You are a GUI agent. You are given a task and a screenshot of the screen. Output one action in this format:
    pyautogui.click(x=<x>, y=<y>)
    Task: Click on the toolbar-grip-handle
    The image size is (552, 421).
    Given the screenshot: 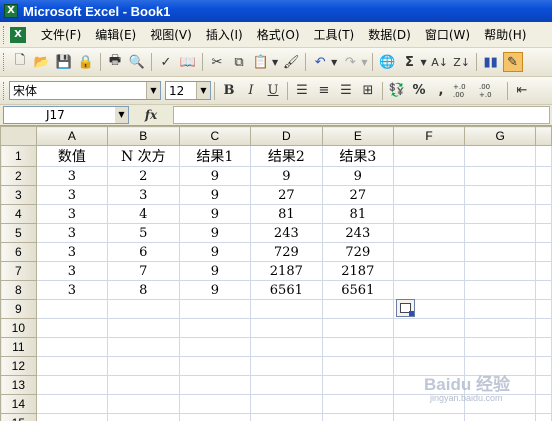 What is the action you would take?
    pyautogui.click(x=4, y=62)
    